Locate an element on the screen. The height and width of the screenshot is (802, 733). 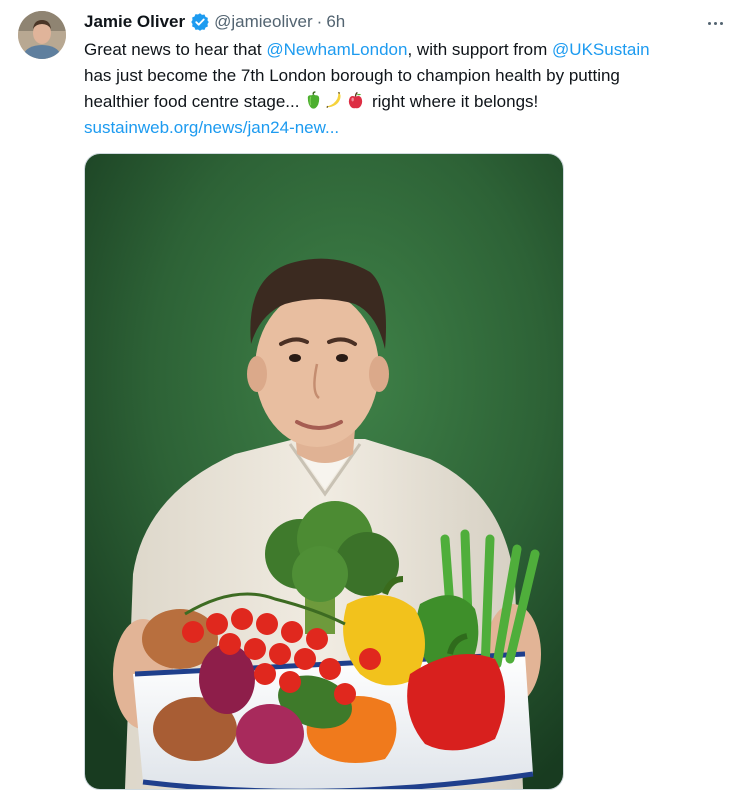
apple-emoji is located at coordinates (355, 100).